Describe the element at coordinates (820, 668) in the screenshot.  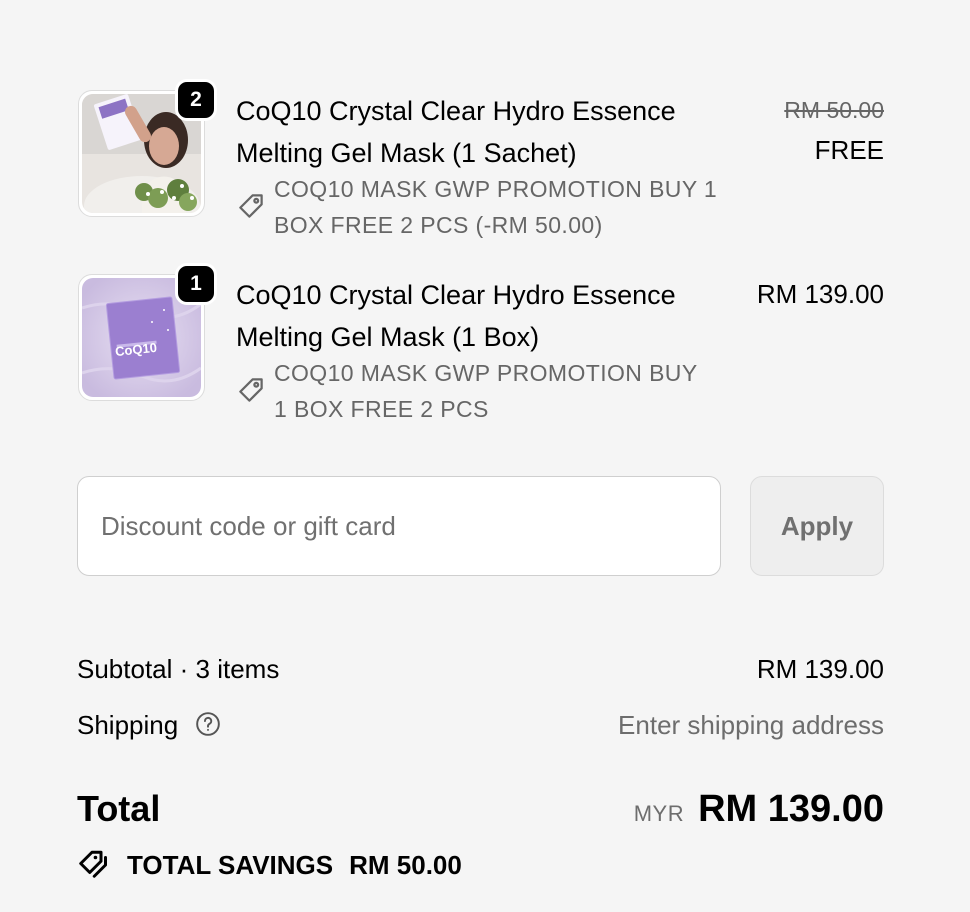
I see `subtotal-value: RM 139.00` at that location.